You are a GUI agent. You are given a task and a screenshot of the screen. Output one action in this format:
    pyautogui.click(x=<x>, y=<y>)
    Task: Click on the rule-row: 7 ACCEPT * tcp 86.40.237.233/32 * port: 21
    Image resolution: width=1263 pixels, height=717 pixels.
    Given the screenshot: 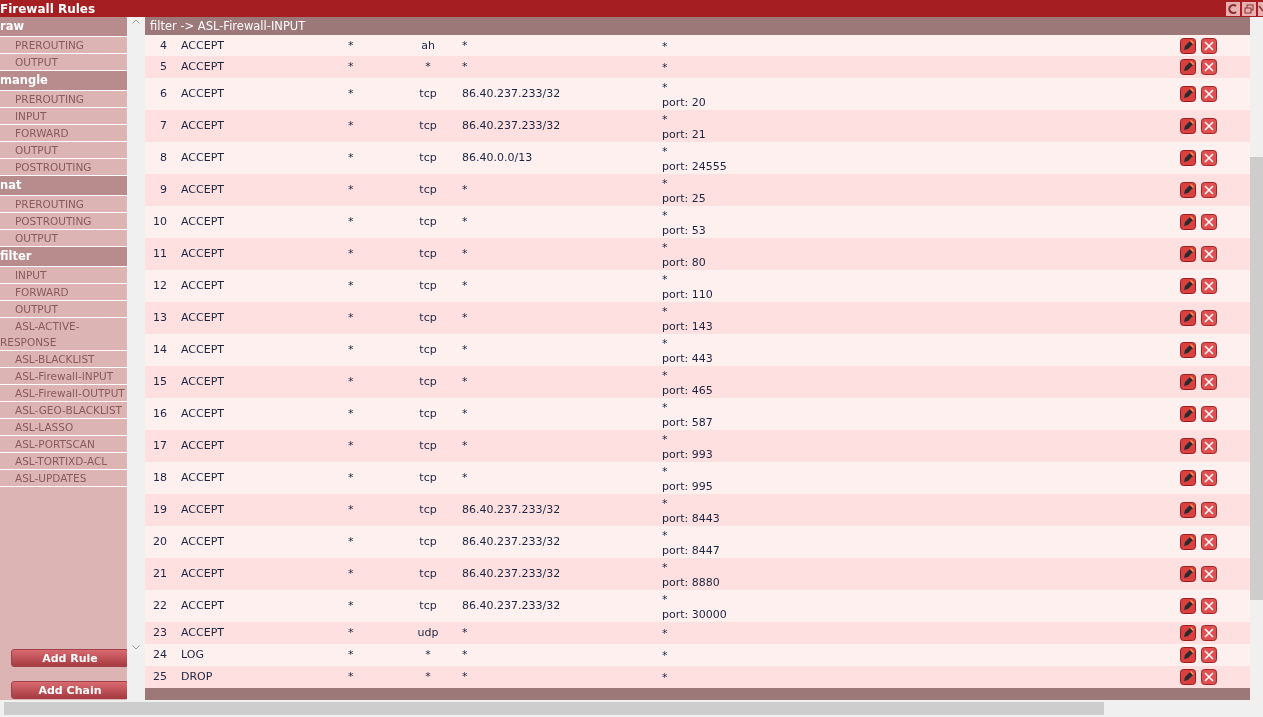 What is the action you would take?
    pyautogui.click(x=697, y=126)
    